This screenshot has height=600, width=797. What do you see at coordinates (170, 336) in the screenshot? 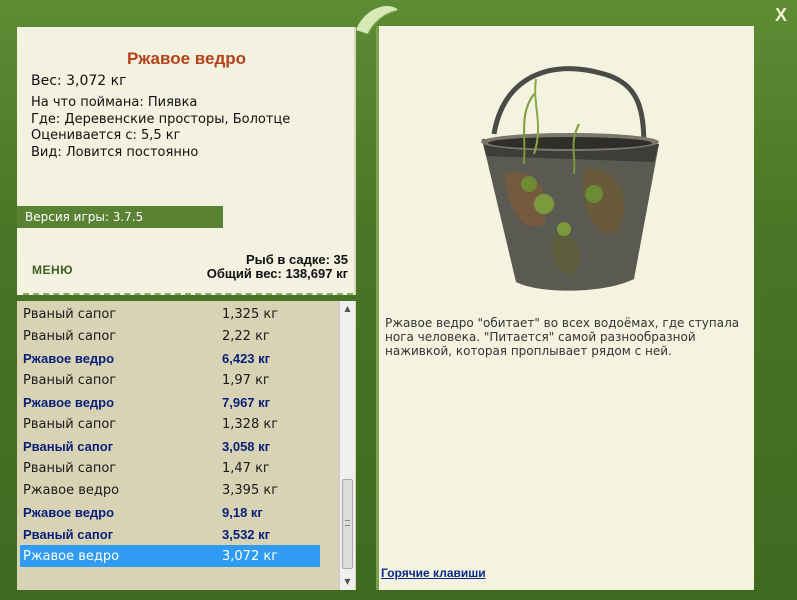
I see `list-item: Рваный сапог 2,22 кг` at bounding box center [170, 336].